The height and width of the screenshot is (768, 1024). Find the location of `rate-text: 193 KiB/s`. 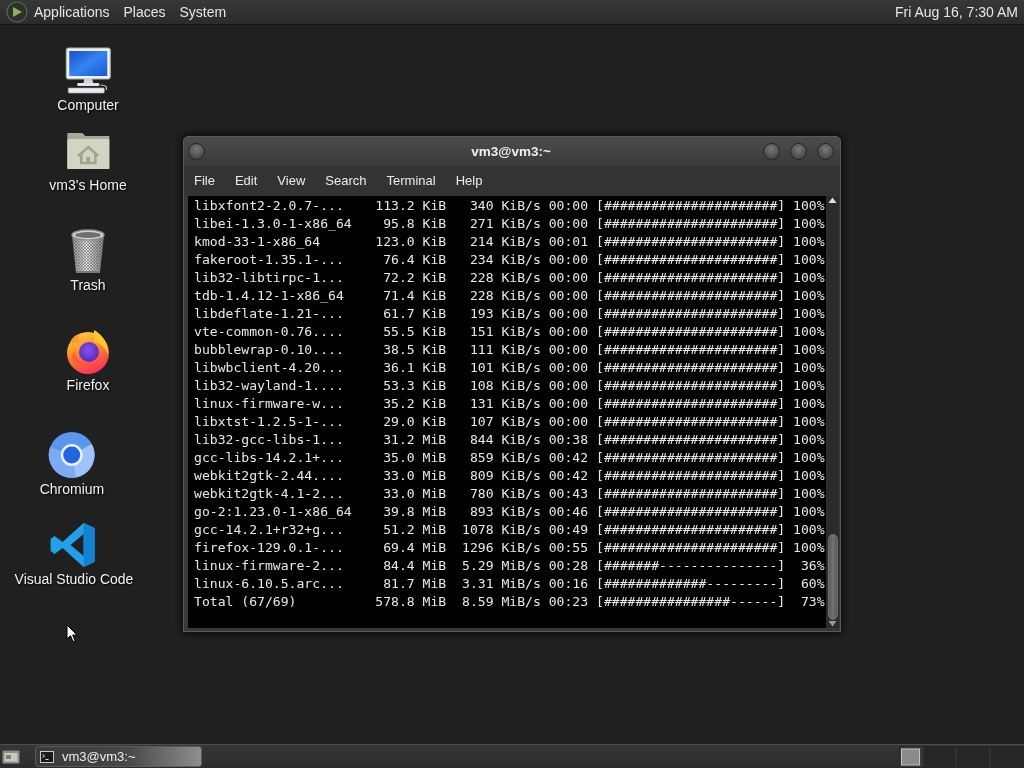

rate-text: 193 KiB/s is located at coordinates (505, 313).